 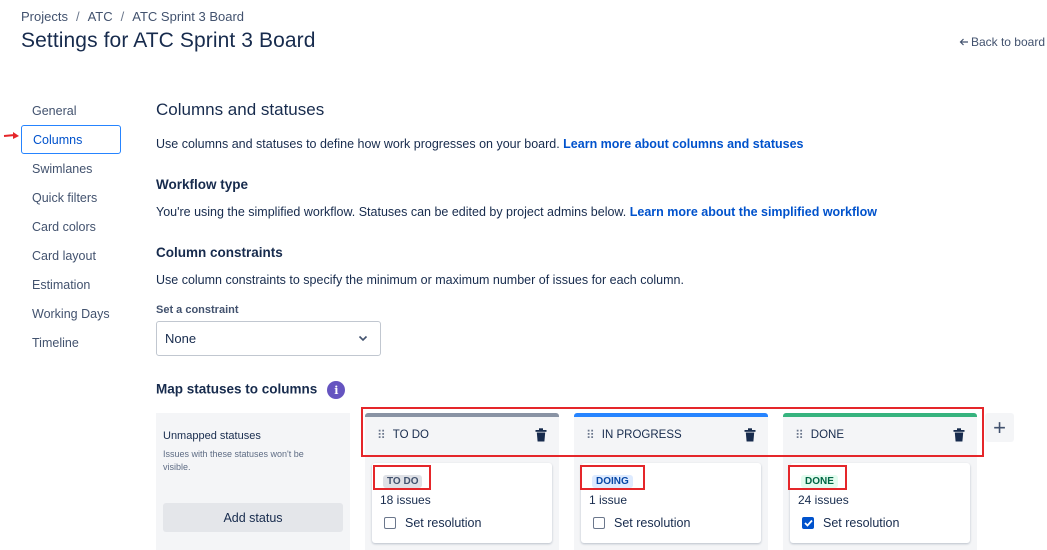 What do you see at coordinates (672, 432) in the screenshot?
I see `annotation-highlight-columns` at bounding box center [672, 432].